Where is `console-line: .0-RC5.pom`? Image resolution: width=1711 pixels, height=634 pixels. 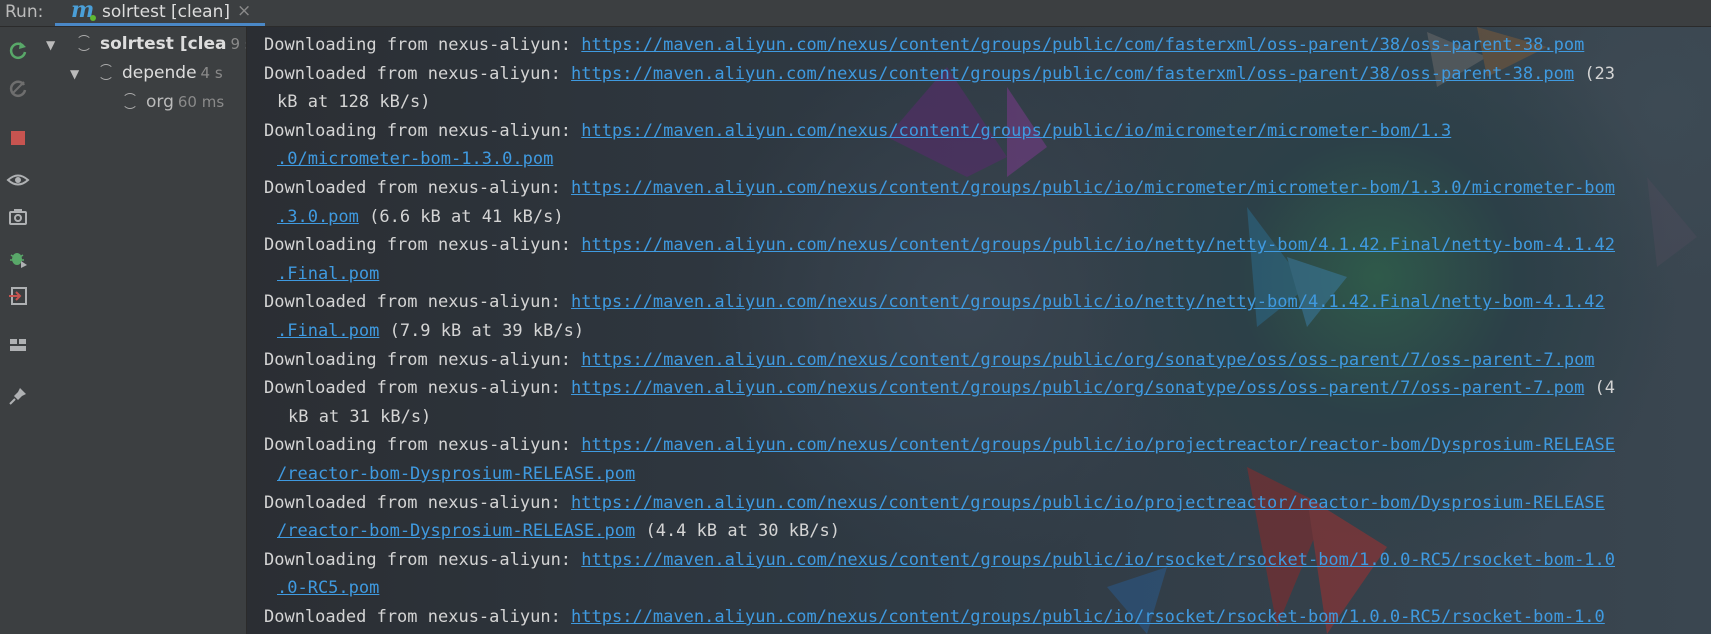 console-line: .0-RC5.pom is located at coordinates (987, 588).